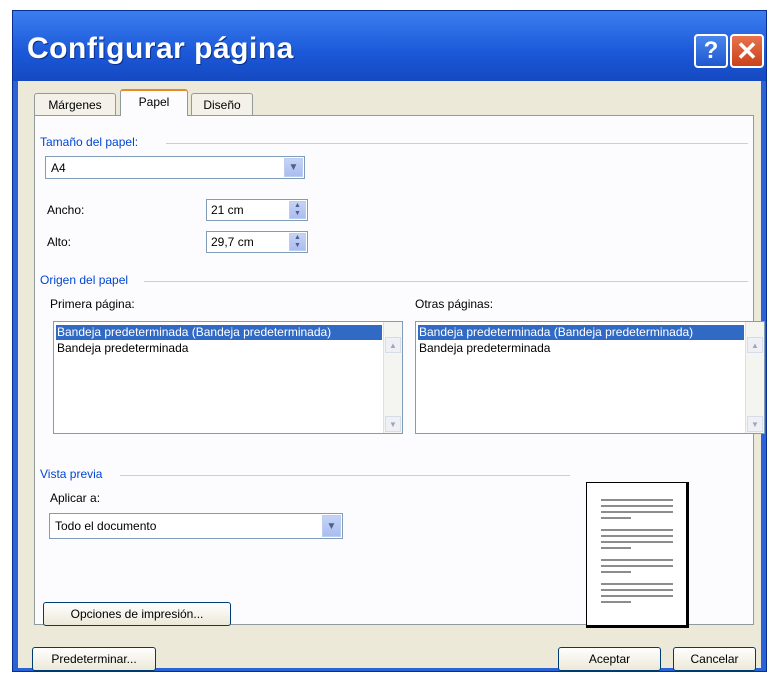 The width and height of the screenshot is (777, 682). What do you see at coordinates (227, 210) in the screenshot?
I see `width-value: 21 cm` at bounding box center [227, 210].